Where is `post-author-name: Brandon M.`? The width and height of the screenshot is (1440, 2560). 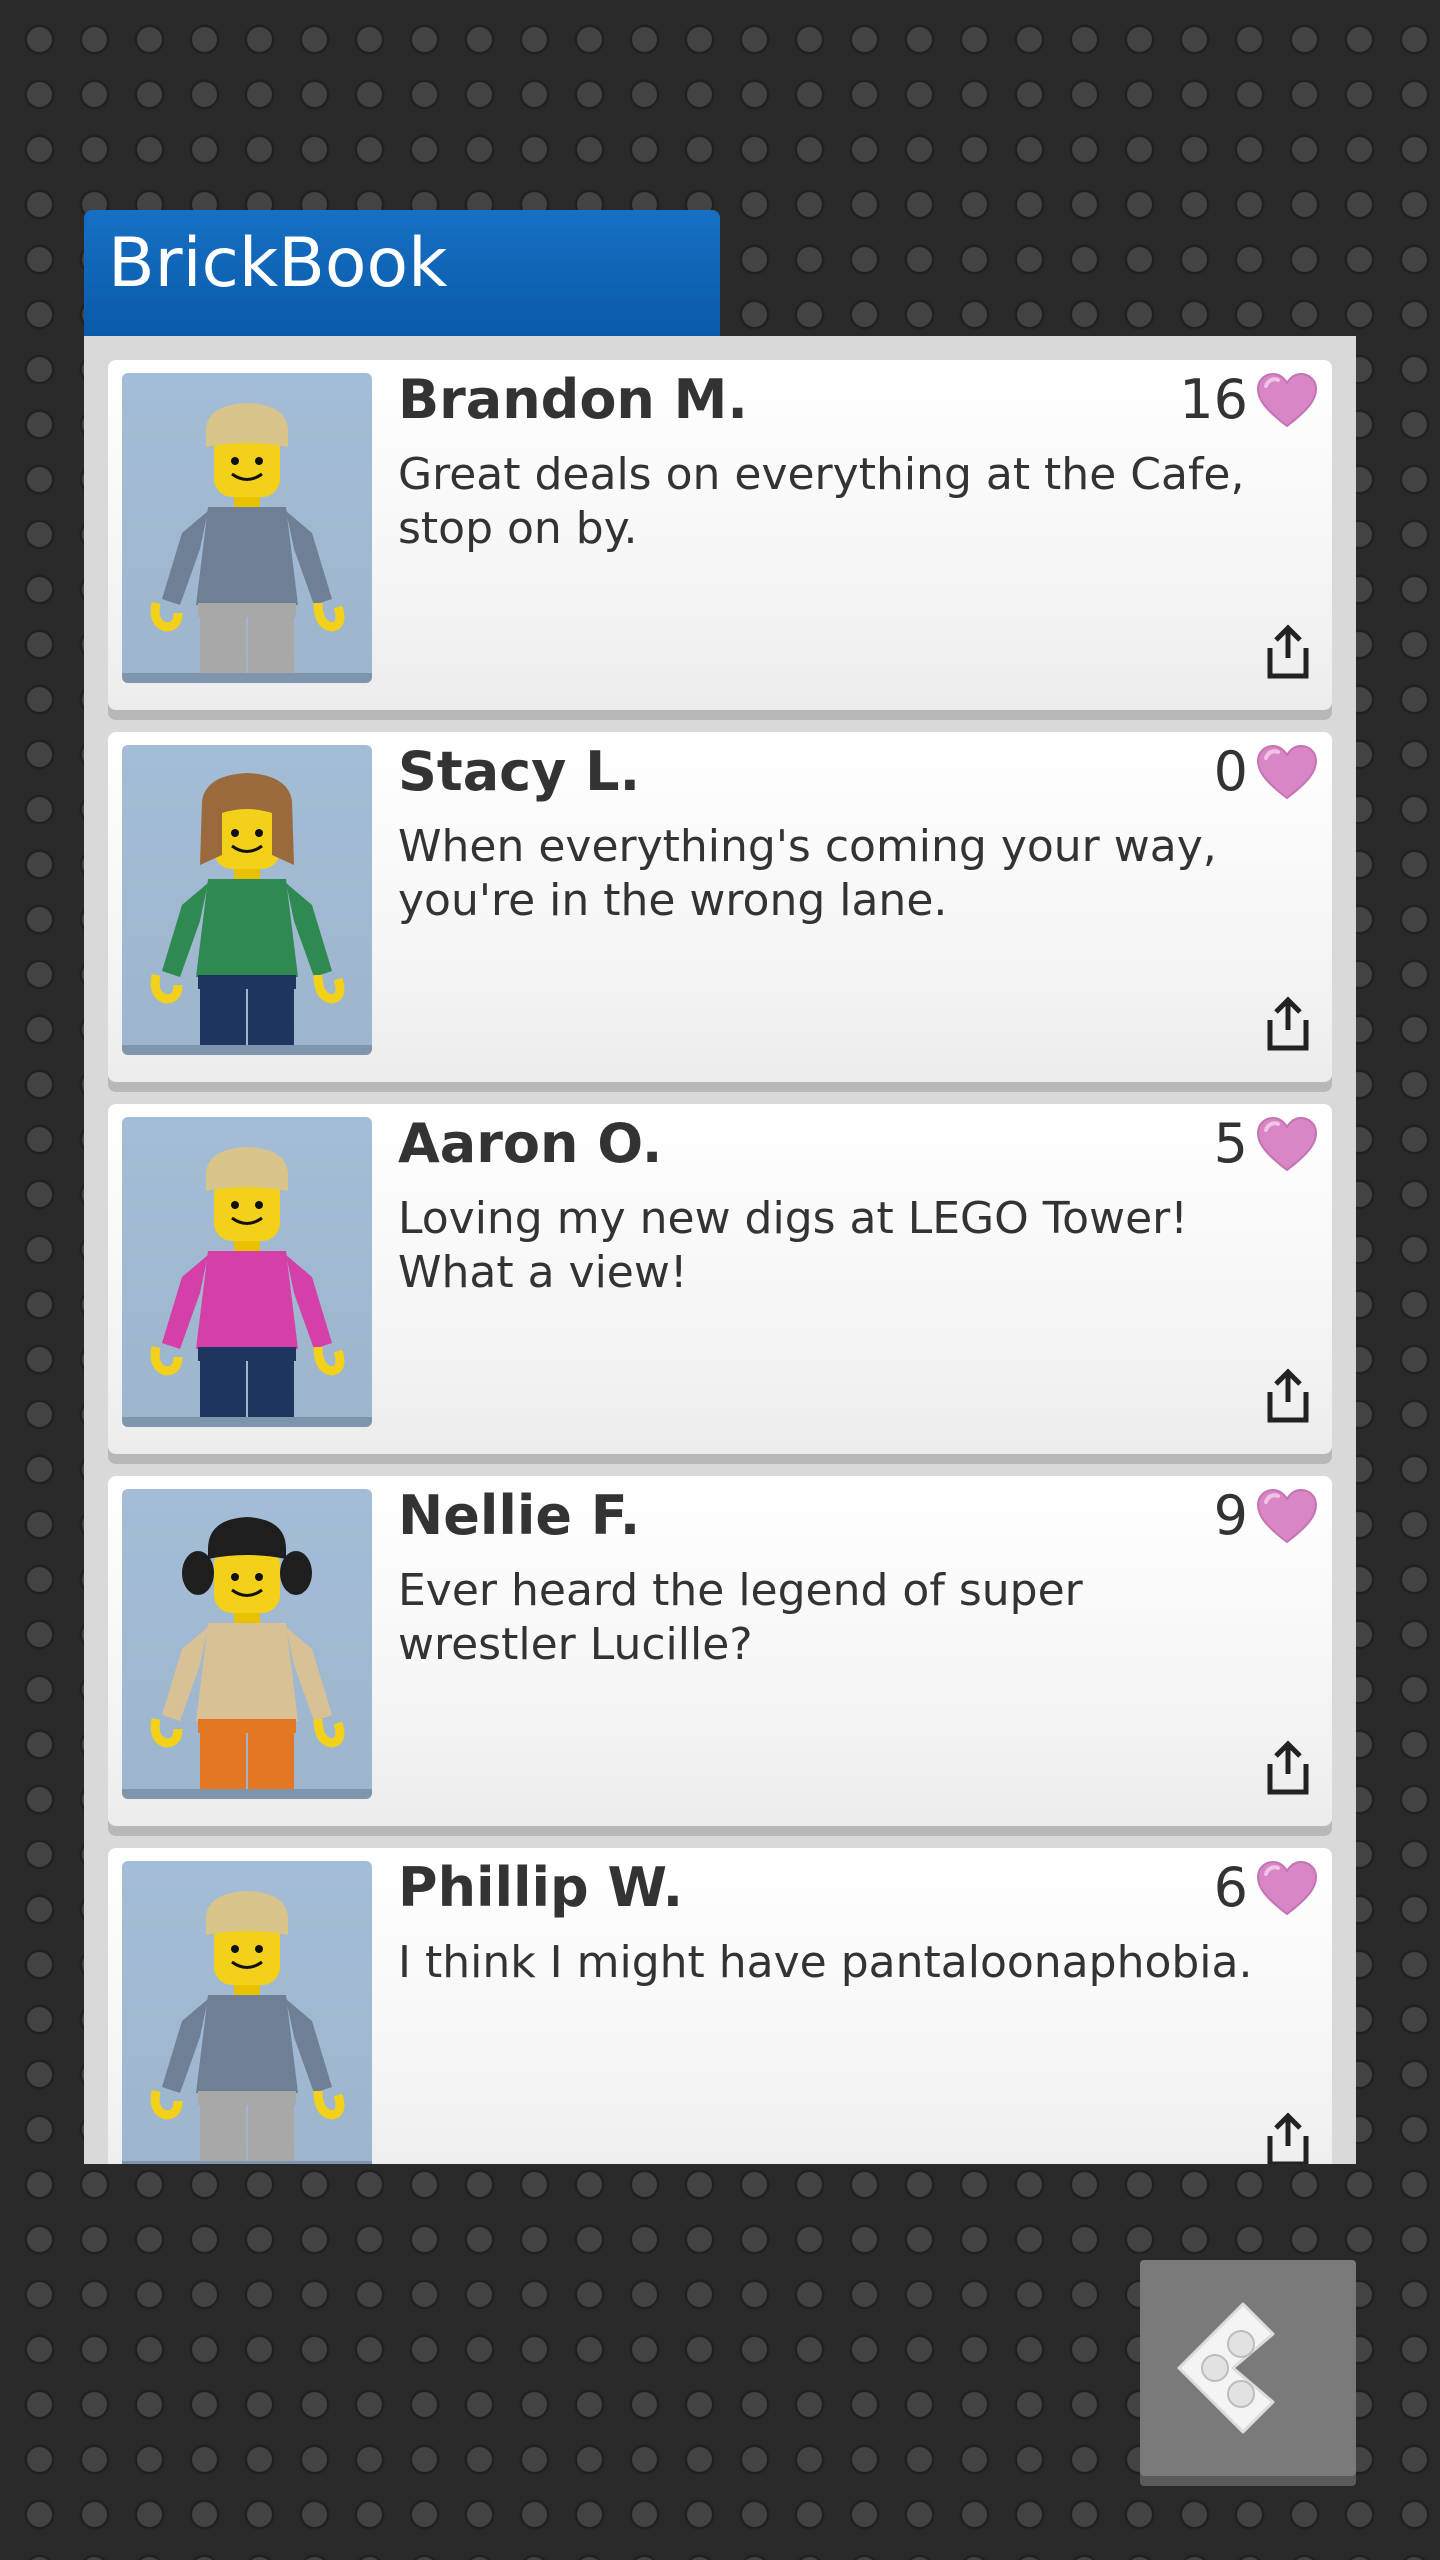
post-author-name: Brandon M. is located at coordinates (573, 399).